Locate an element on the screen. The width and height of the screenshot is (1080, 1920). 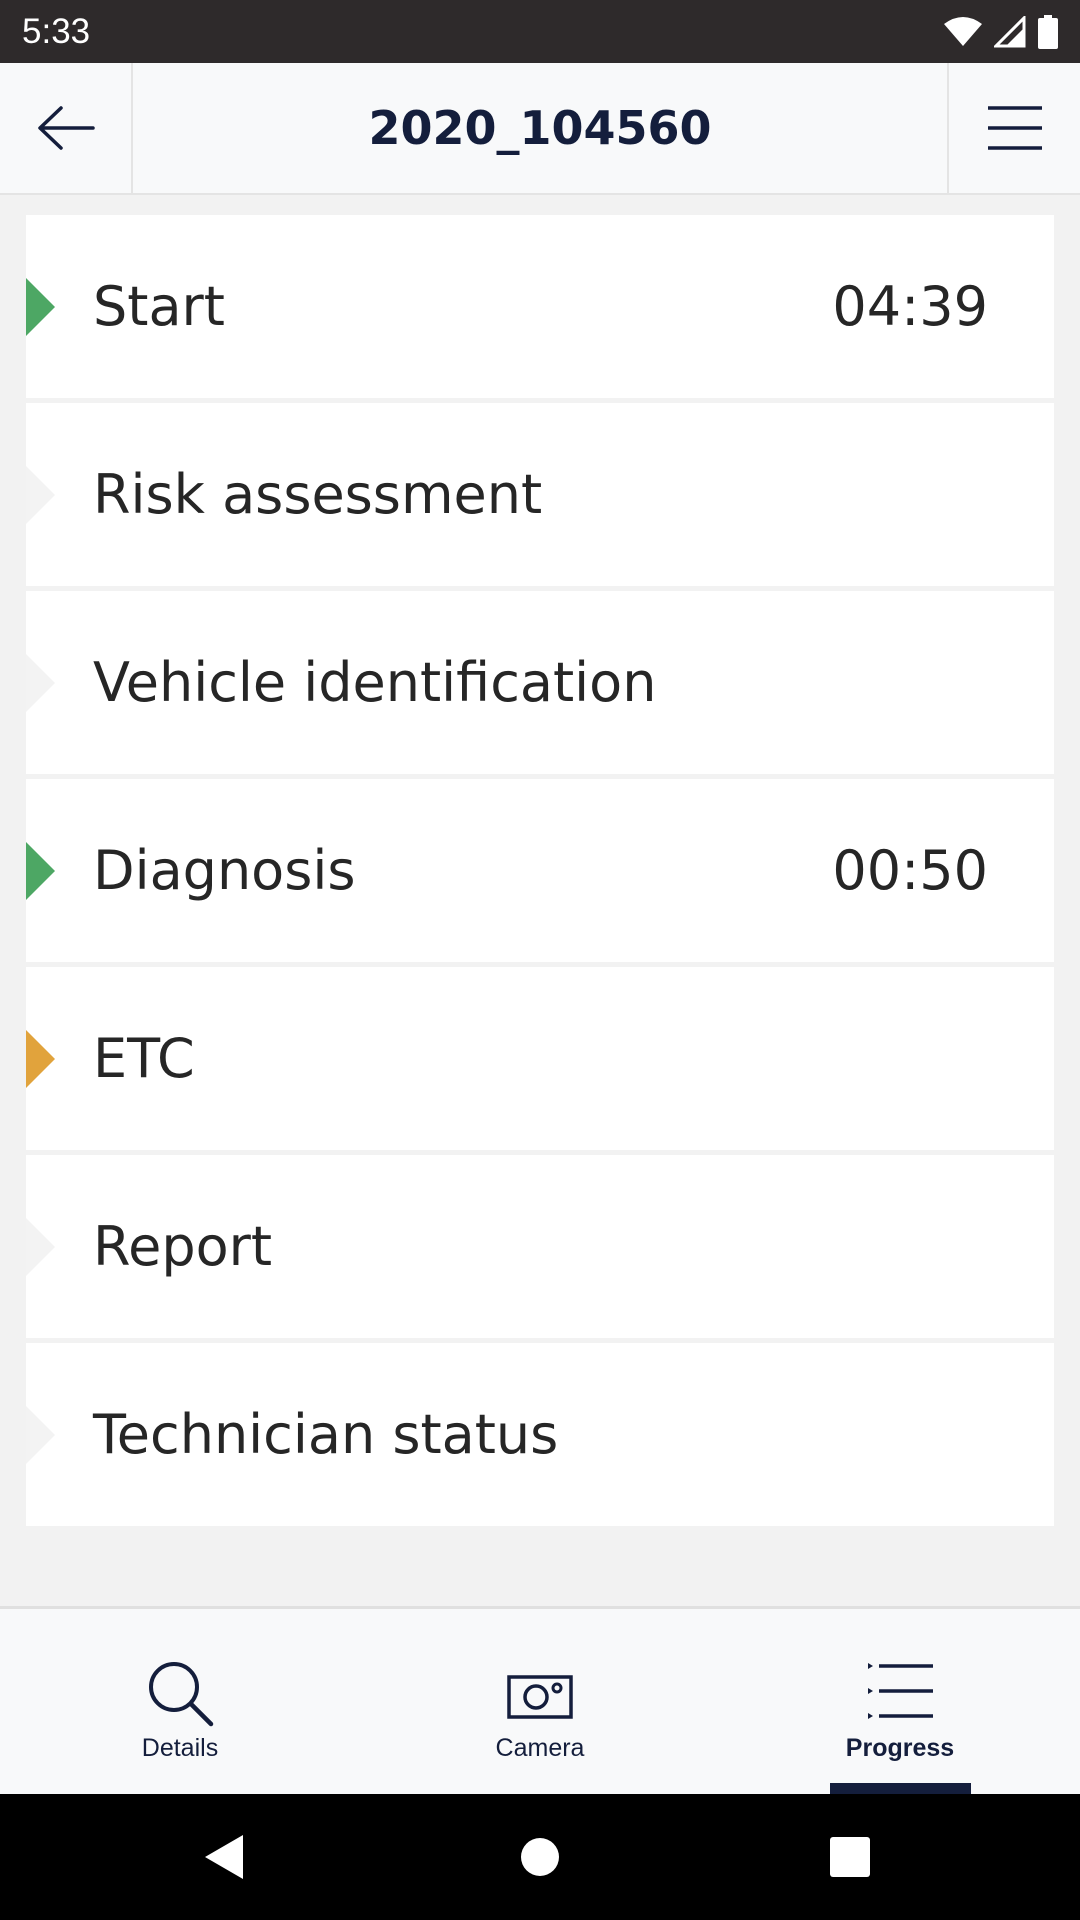
camera-icon is located at coordinates (540, 1693).